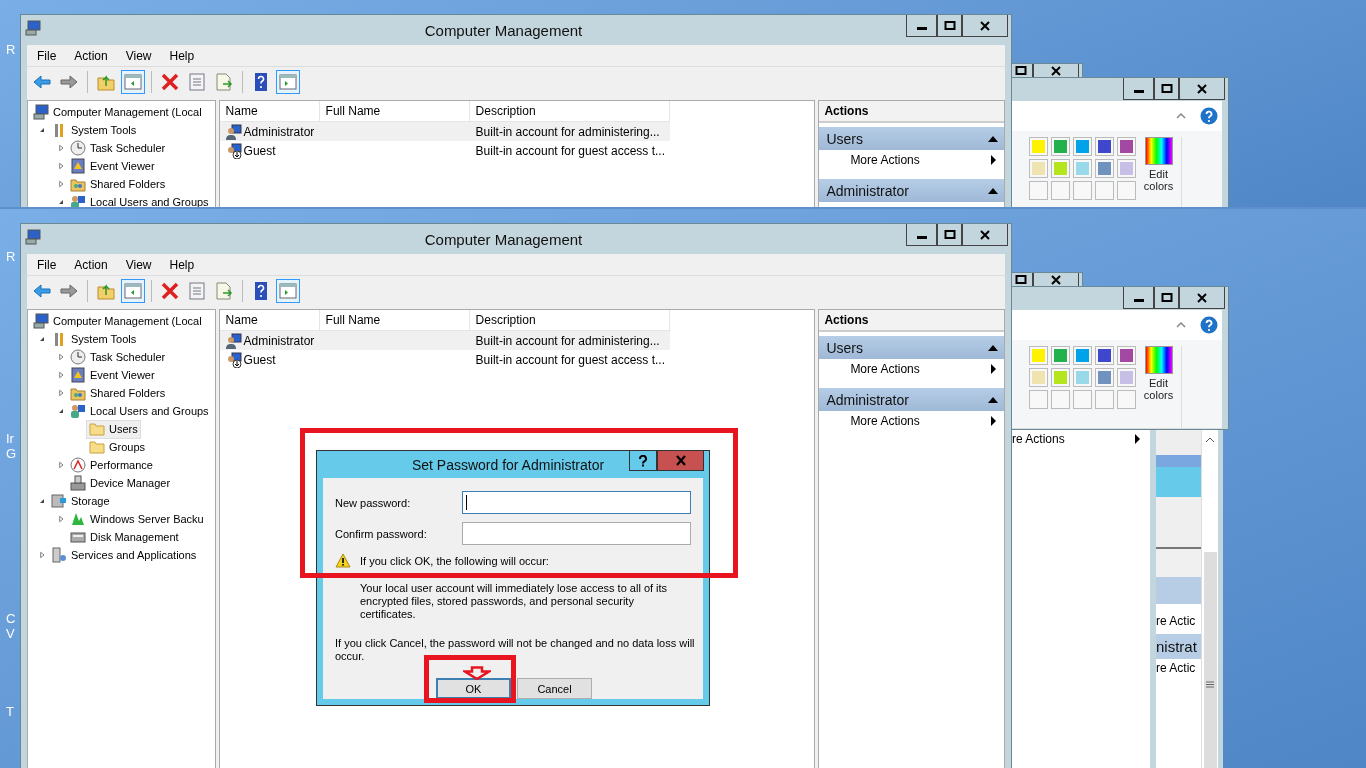  Describe the element at coordinates (1081, 439) in the screenshot. I see `menu-item: re Actions` at that location.